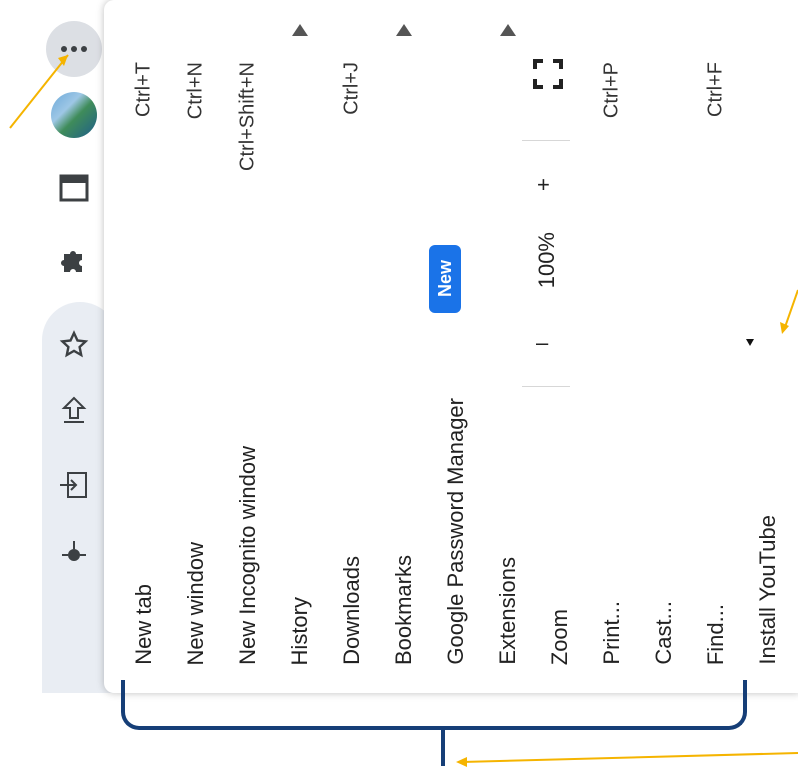 This screenshot has height=777, width=798. Describe the element at coordinates (443, 746) in the screenshot. I see `annotation-bracket-tip` at that location.